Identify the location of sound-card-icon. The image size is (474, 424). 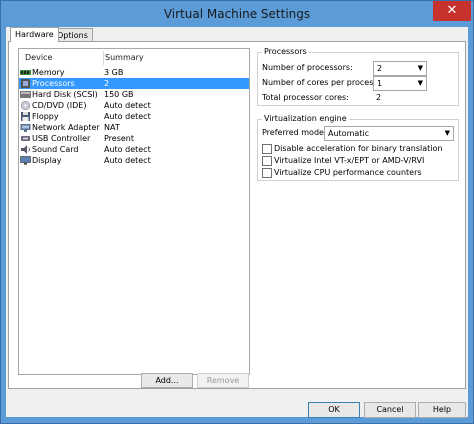
(25, 149).